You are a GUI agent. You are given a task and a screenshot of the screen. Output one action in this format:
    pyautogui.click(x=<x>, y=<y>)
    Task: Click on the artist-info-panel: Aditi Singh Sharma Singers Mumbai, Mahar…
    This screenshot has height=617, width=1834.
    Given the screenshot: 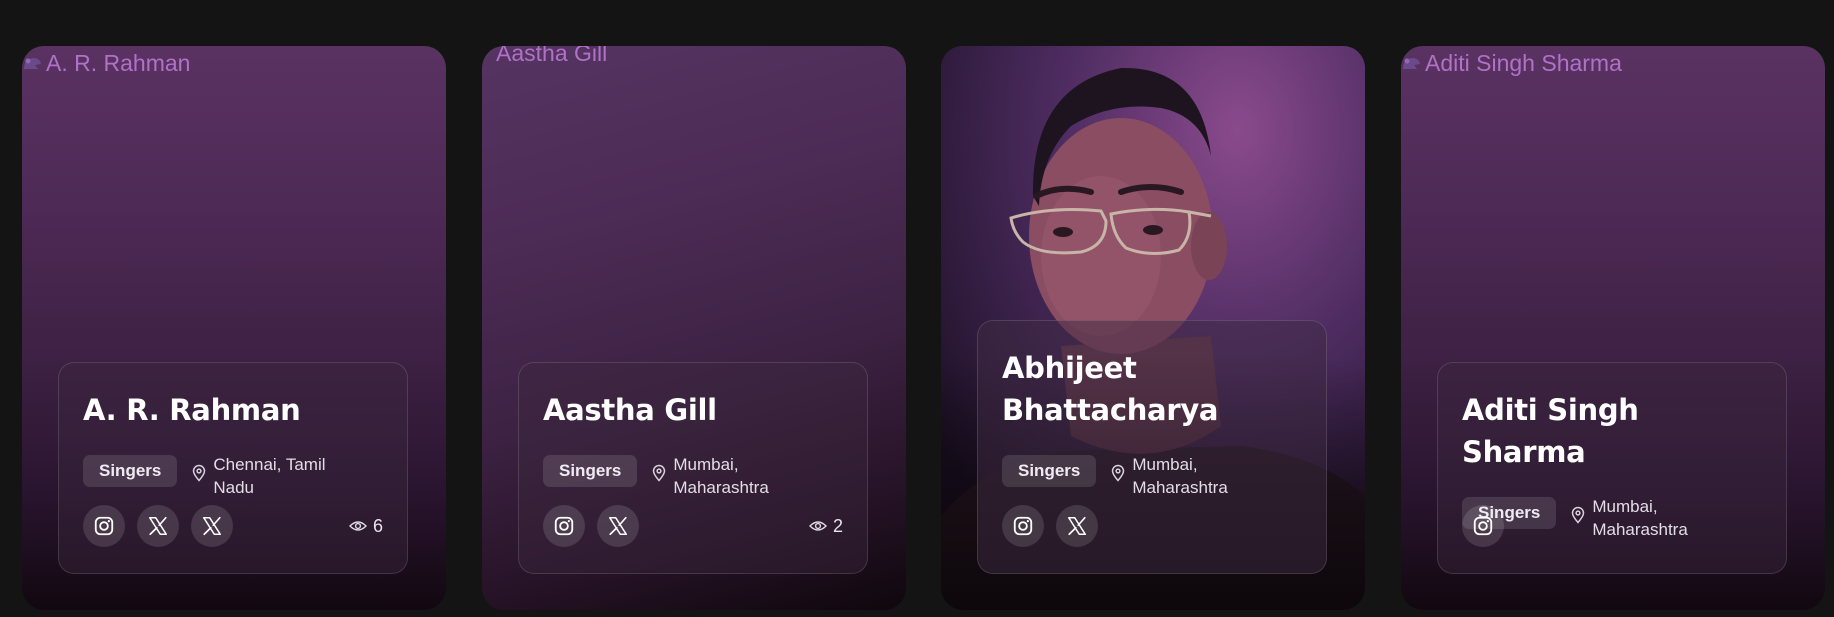 What is the action you would take?
    pyautogui.click(x=1612, y=468)
    